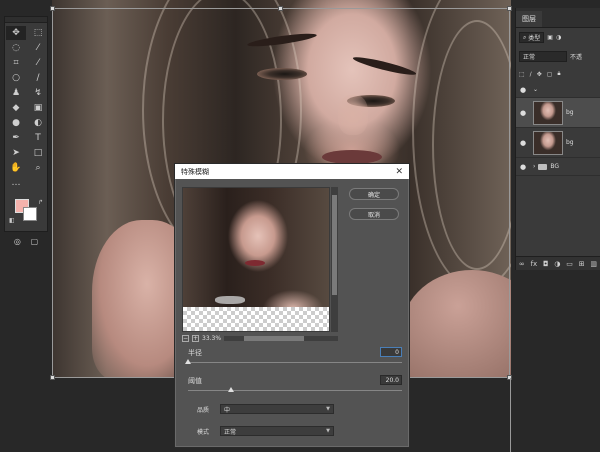 This screenshot has height=452, width=600. What do you see at coordinates (546, 264) in the screenshot?
I see `mask-icon: ◘` at bounding box center [546, 264].